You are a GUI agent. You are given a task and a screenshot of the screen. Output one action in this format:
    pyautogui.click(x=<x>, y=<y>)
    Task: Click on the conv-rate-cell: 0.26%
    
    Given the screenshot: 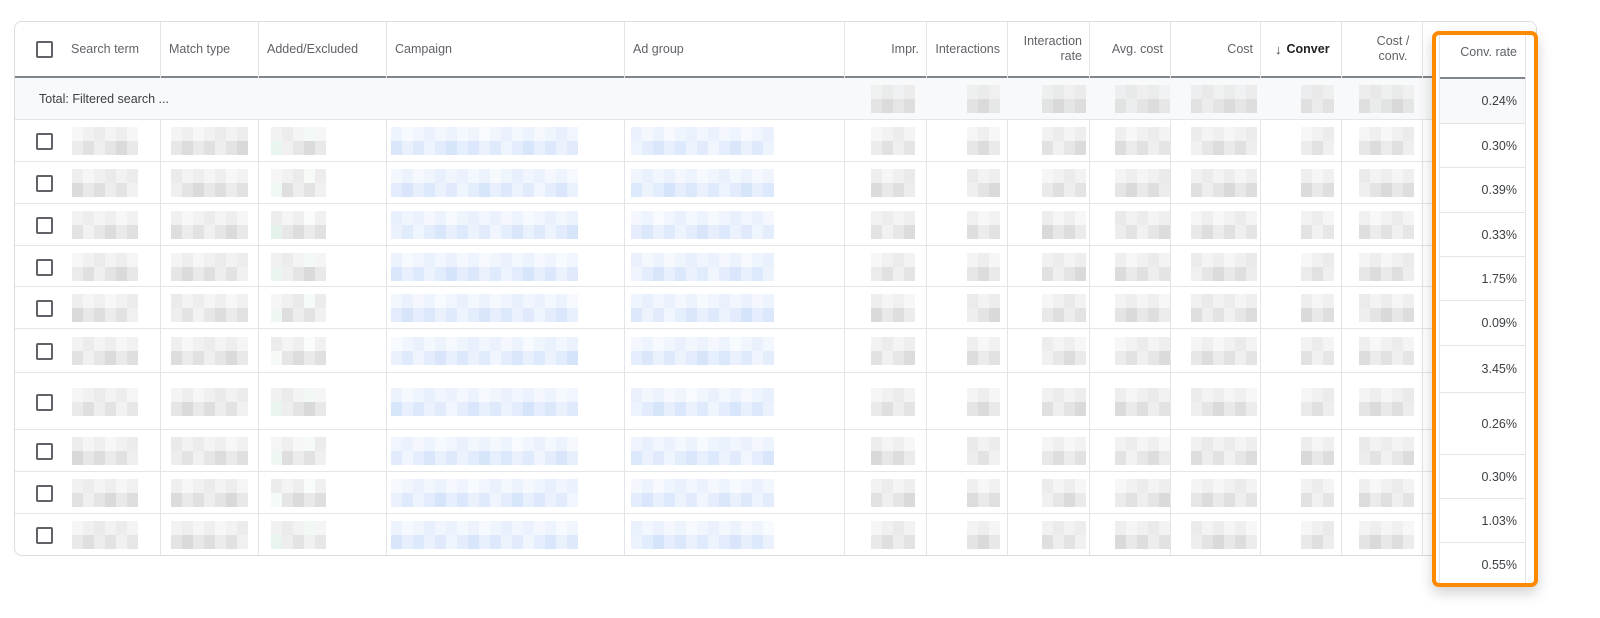 What is the action you would take?
    pyautogui.click(x=1482, y=424)
    